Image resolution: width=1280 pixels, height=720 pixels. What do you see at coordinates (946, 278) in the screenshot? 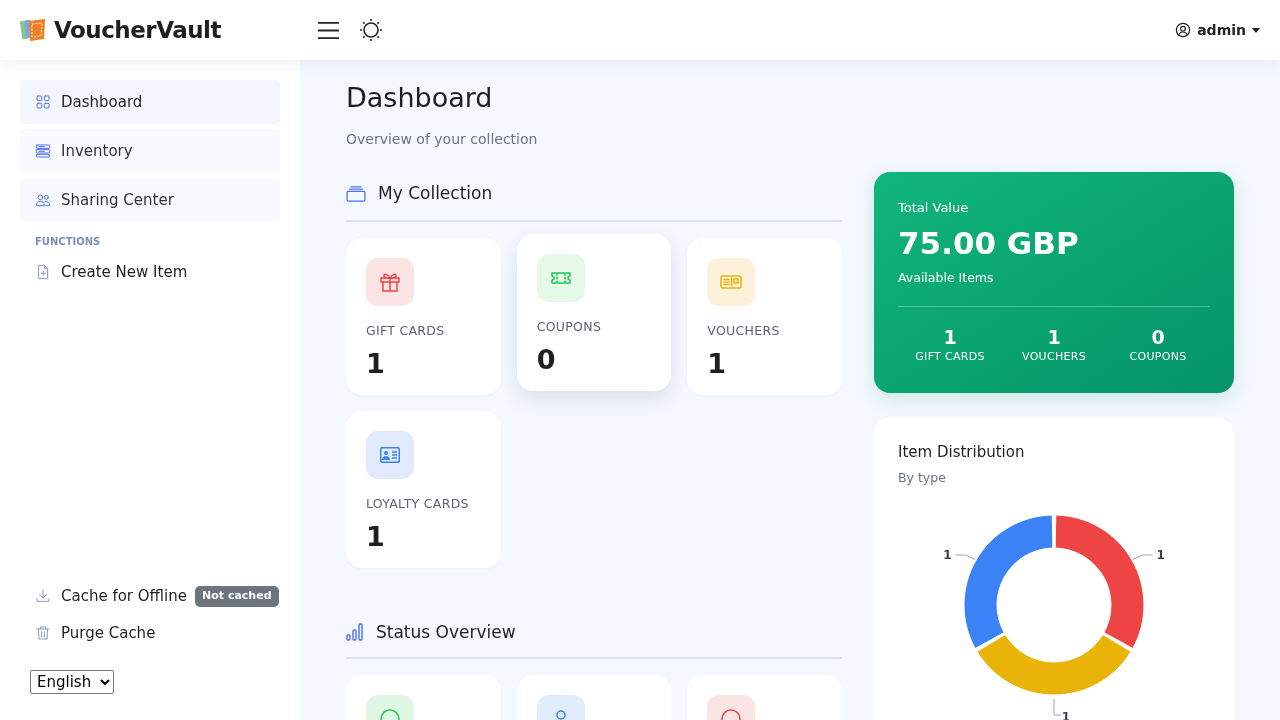
I see `card-sublabel: Available Items` at bounding box center [946, 278].